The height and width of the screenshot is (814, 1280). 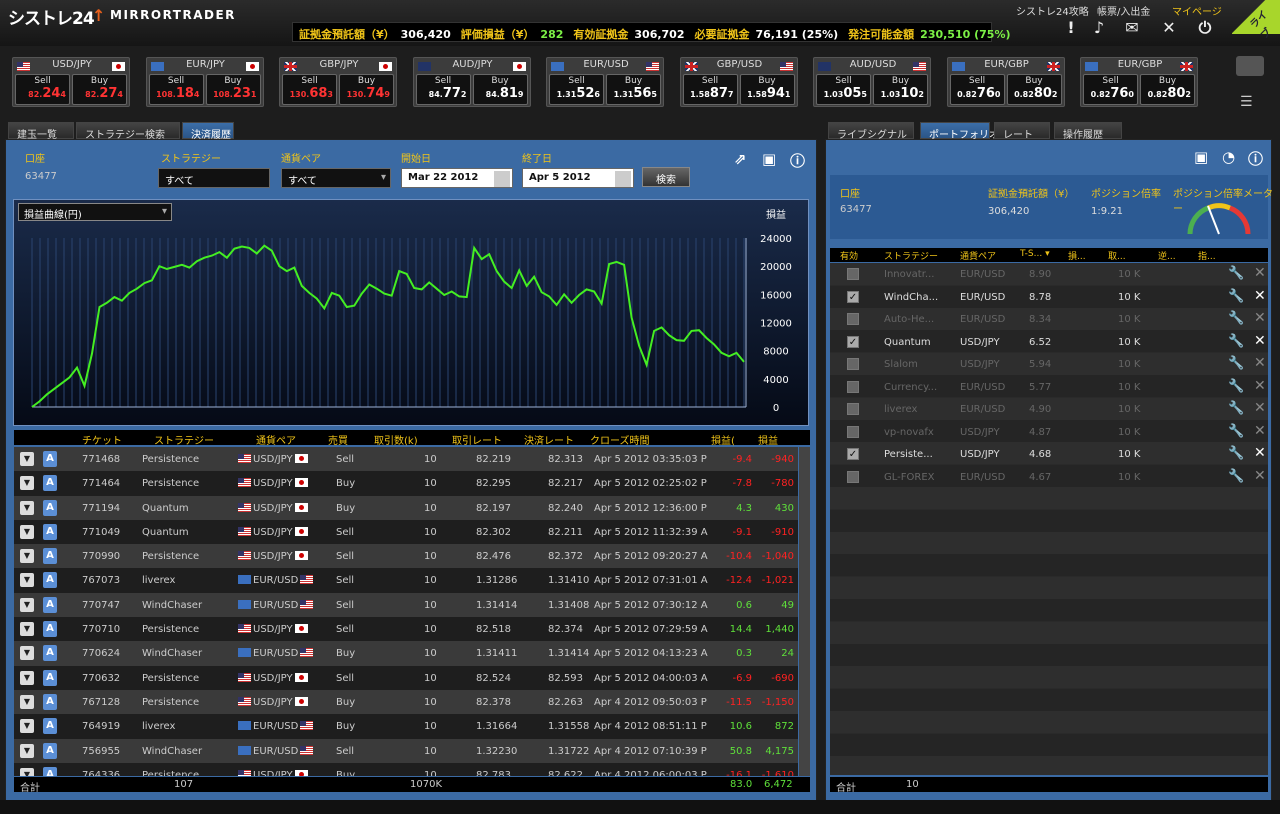 I want to click on sound-icon: ♪, so click(x=1099, y=28).